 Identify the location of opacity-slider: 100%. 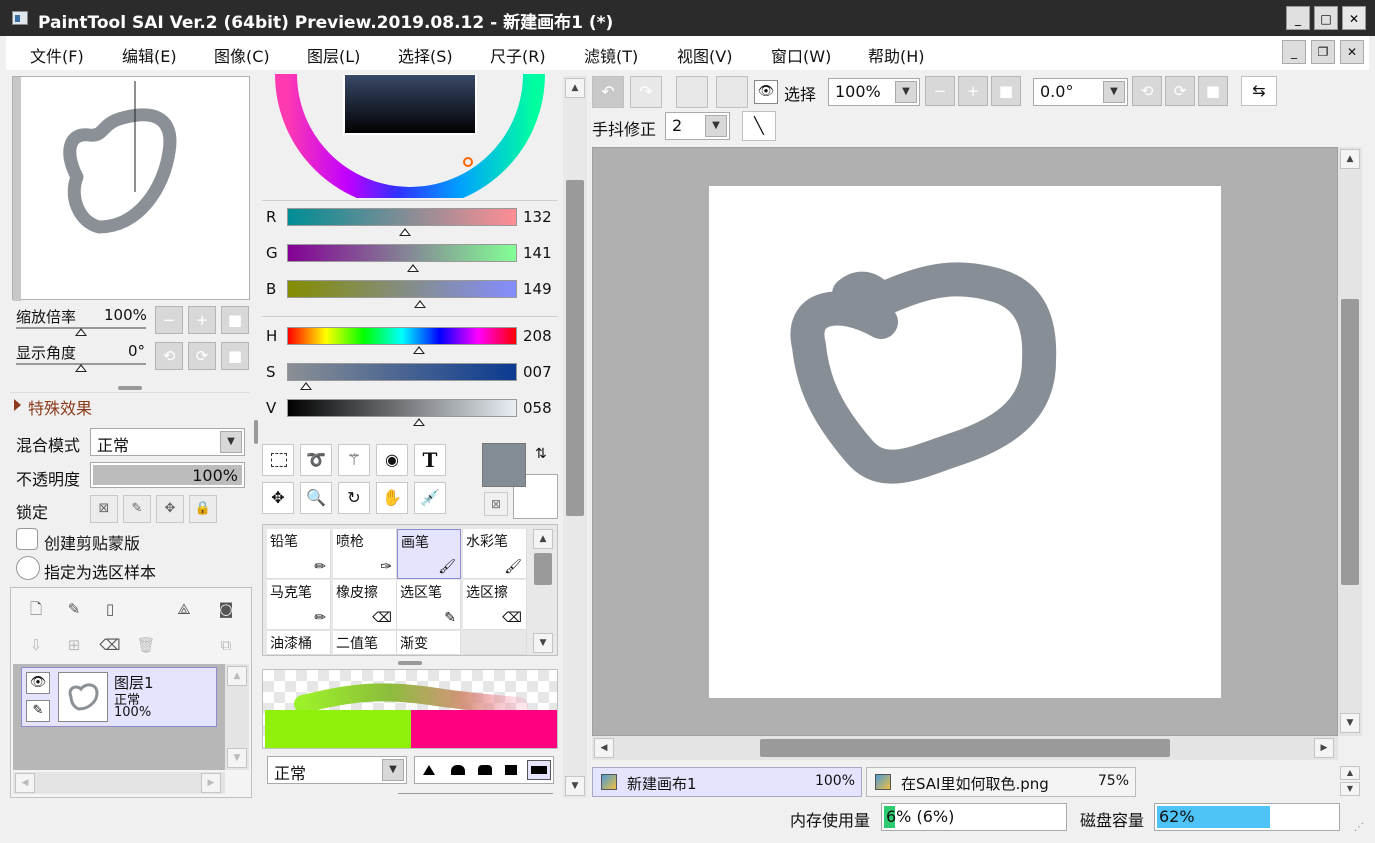
(167, 475).